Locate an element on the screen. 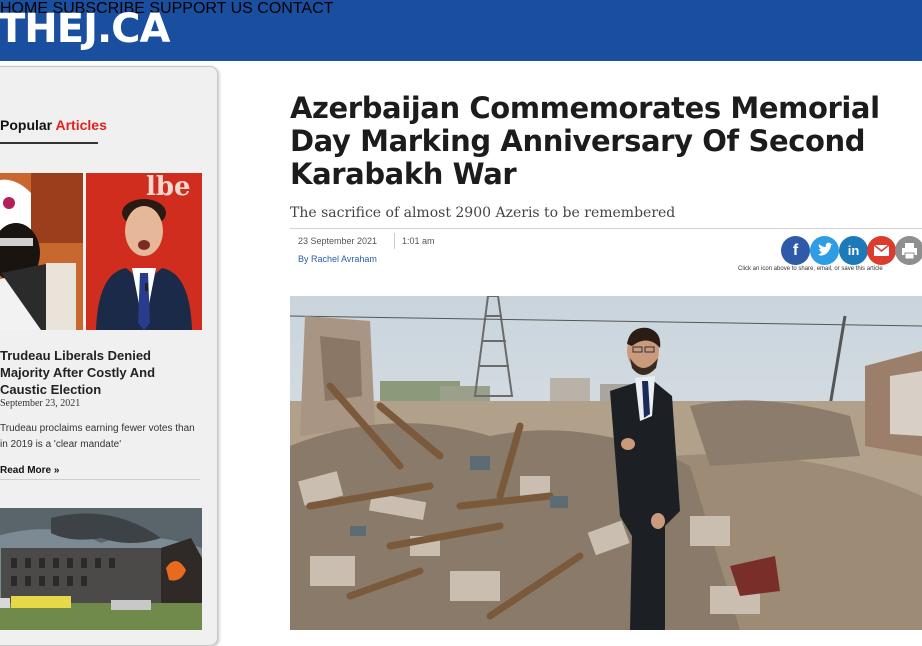 This screenshot has height=646, width=922. print-icon is located at coordinates (908, 250).